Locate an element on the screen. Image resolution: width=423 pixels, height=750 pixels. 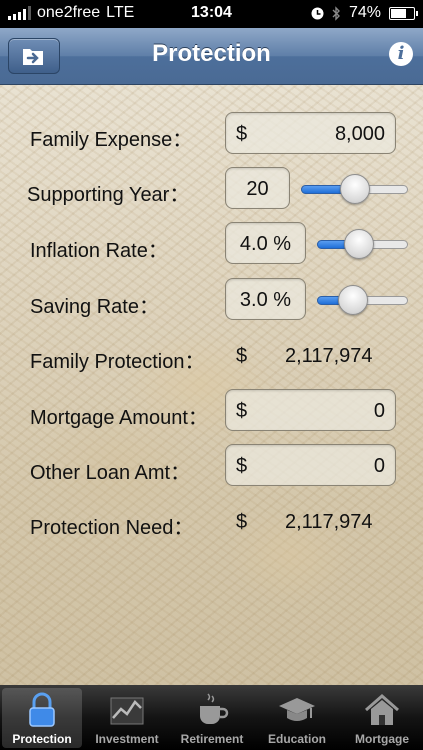
house-icon is located at coordinates (382, 709).